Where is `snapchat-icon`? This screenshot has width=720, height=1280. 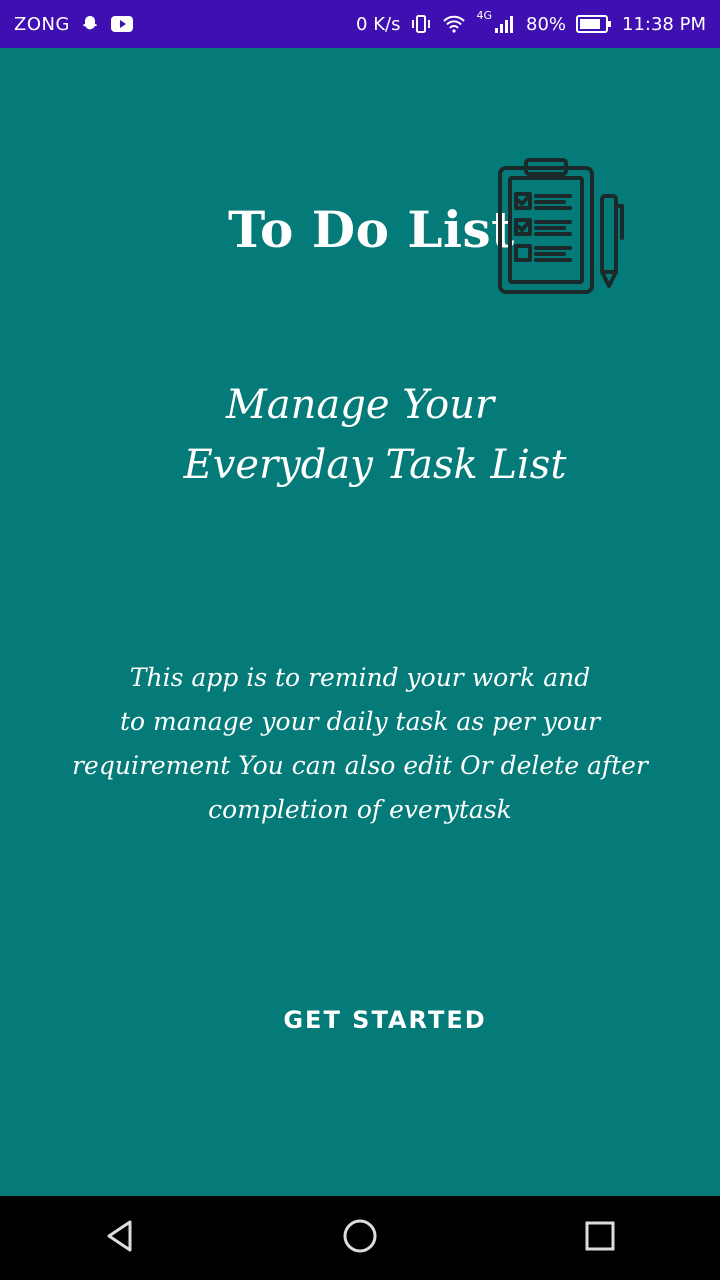 snapchat-icon is located at coordinates (90, 24).